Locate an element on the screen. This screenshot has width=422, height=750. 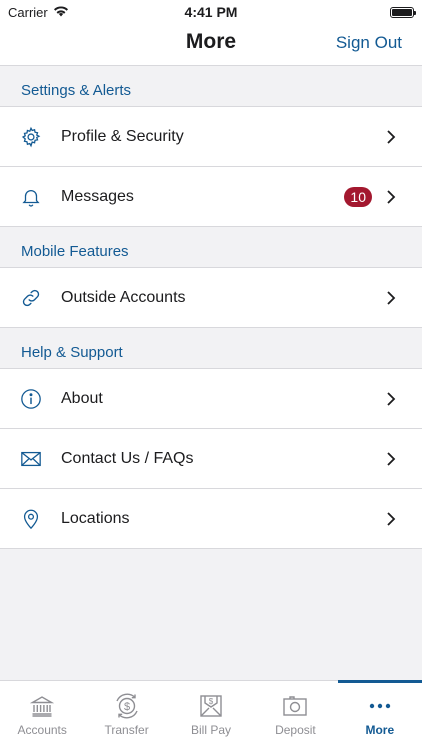
transfer-icon: $ is located at coordinates (127, 706).